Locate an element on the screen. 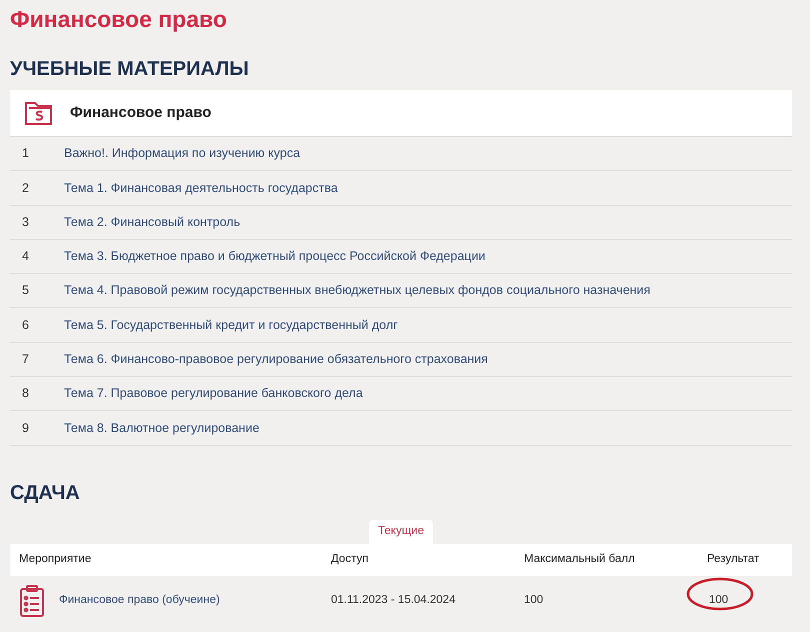 This screenshot has width=810, height=632. folder-icon is located at coordinates (39, 113).